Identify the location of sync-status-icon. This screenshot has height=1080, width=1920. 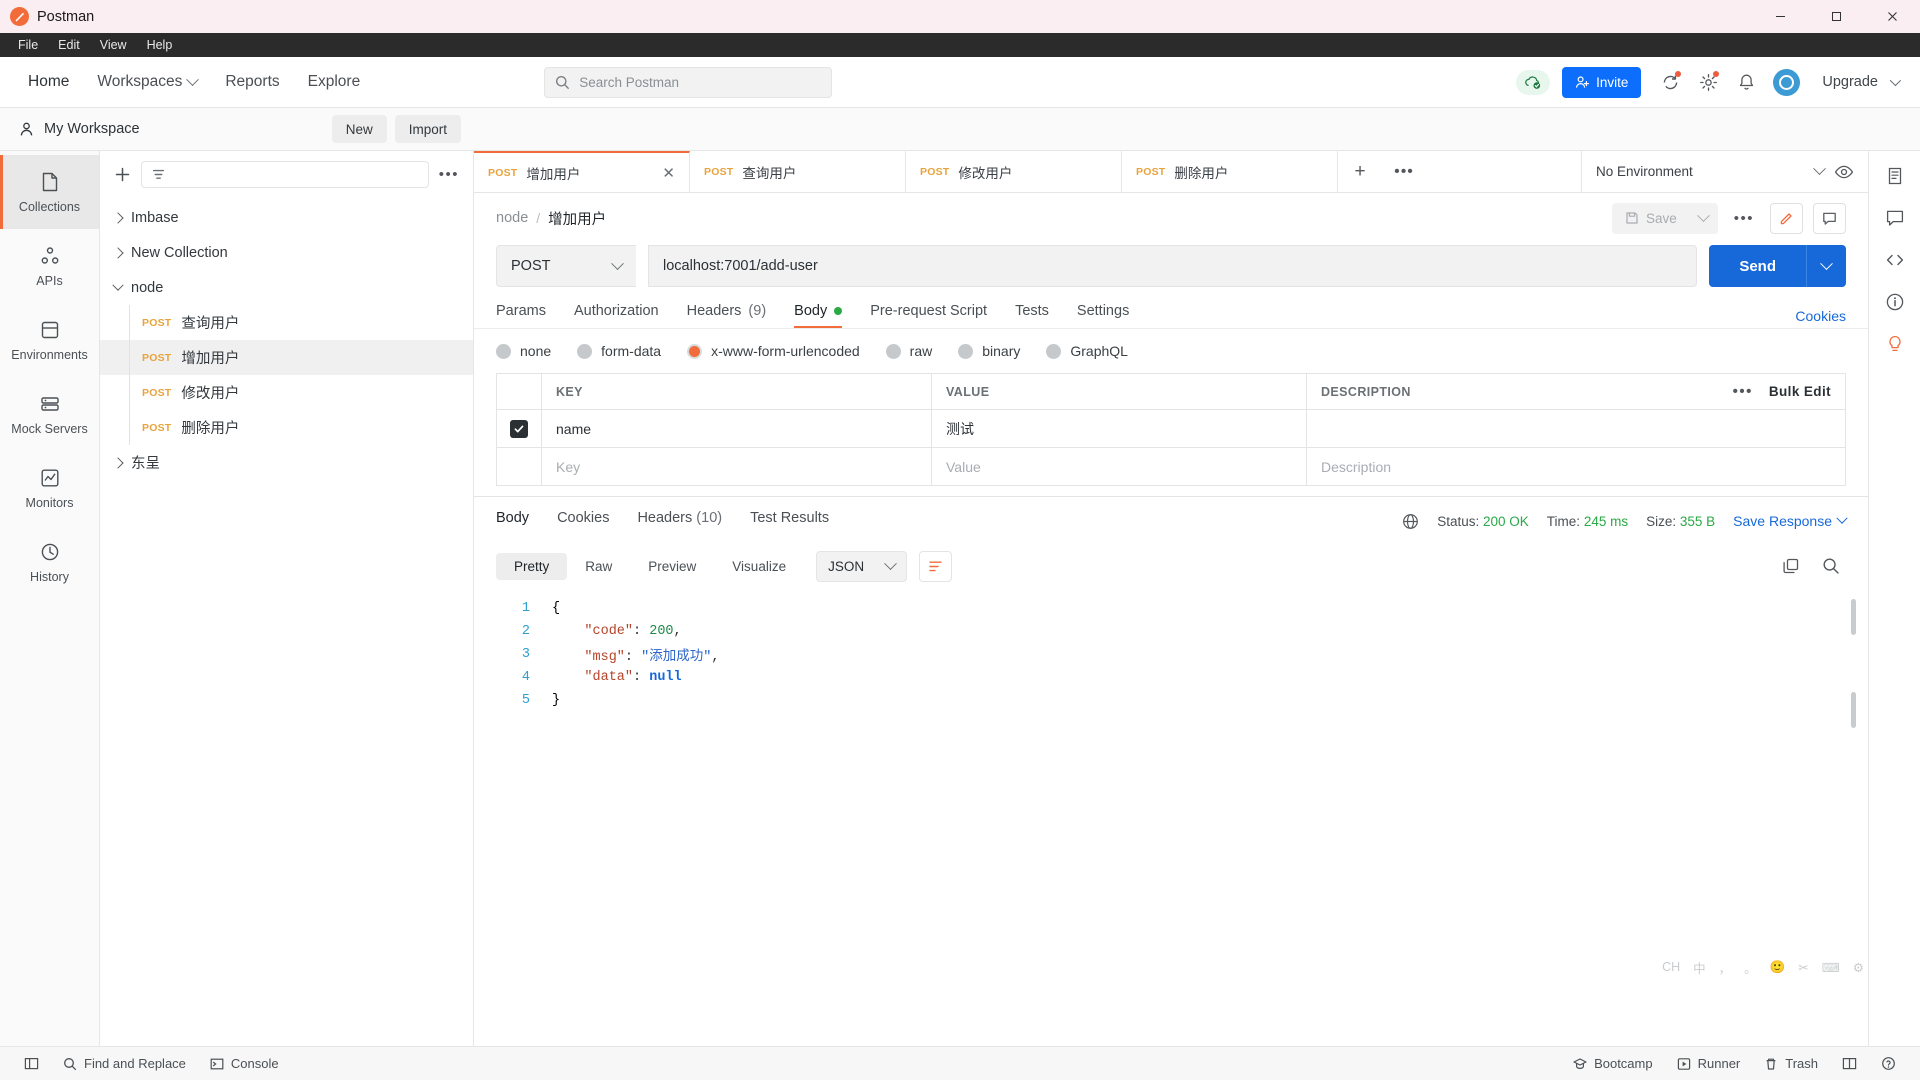
(1533, 82).